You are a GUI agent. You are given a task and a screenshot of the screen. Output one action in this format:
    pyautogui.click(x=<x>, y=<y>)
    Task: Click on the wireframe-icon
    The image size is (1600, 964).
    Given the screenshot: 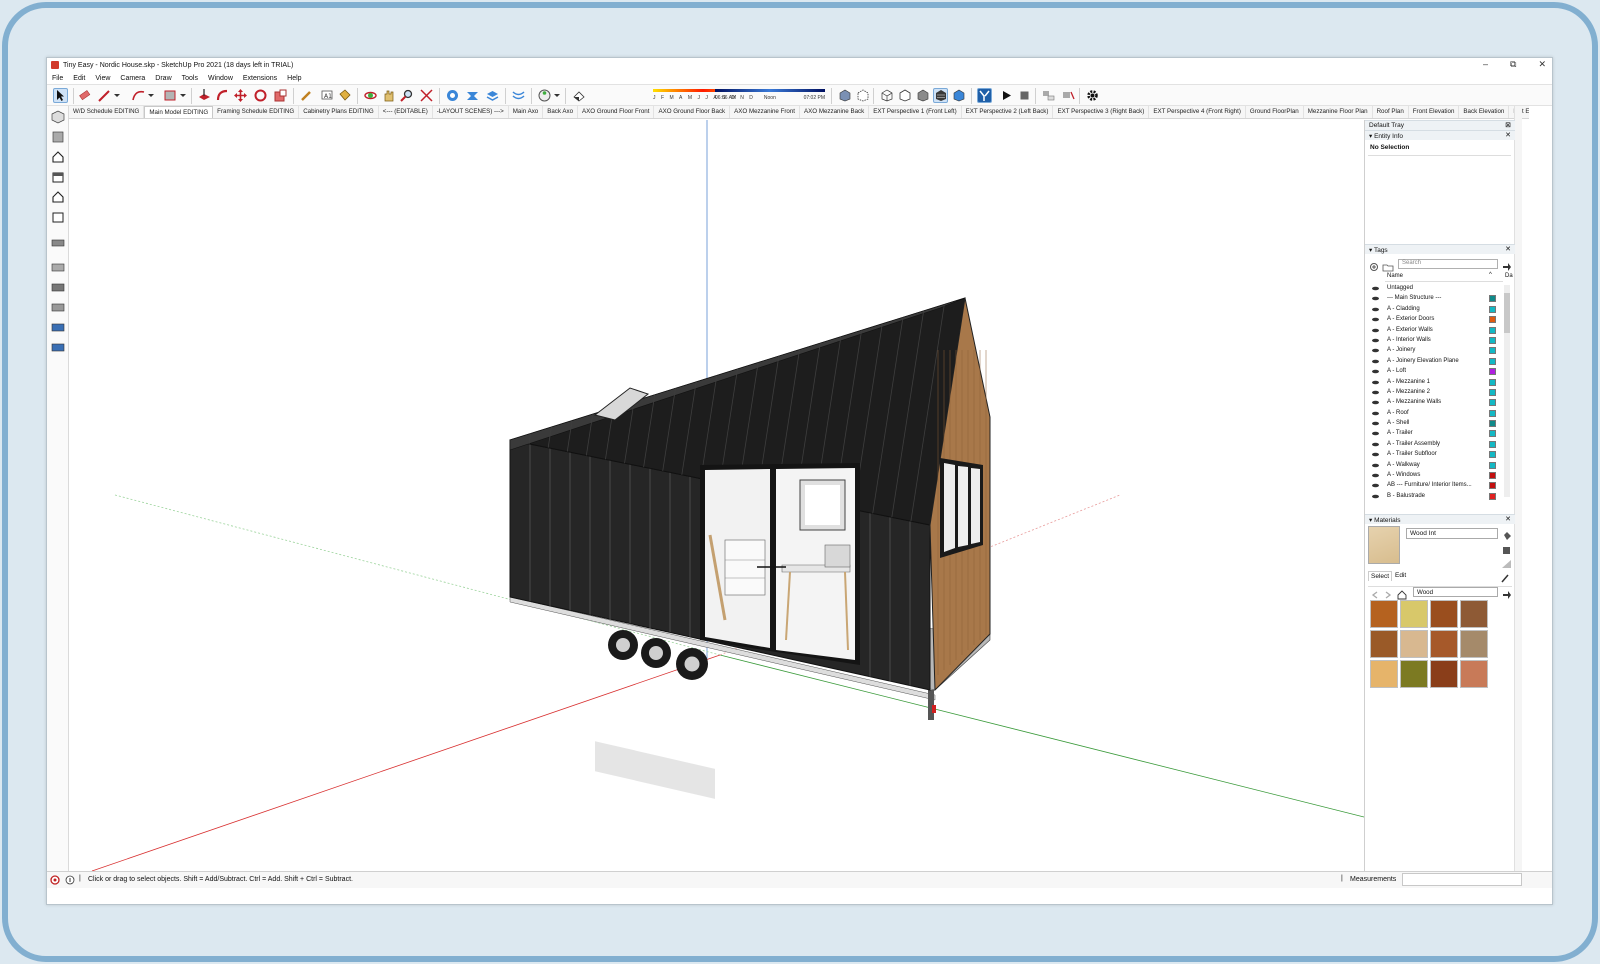 What is the action you would take?
    pyautogui.click(x=886, y=95)
    